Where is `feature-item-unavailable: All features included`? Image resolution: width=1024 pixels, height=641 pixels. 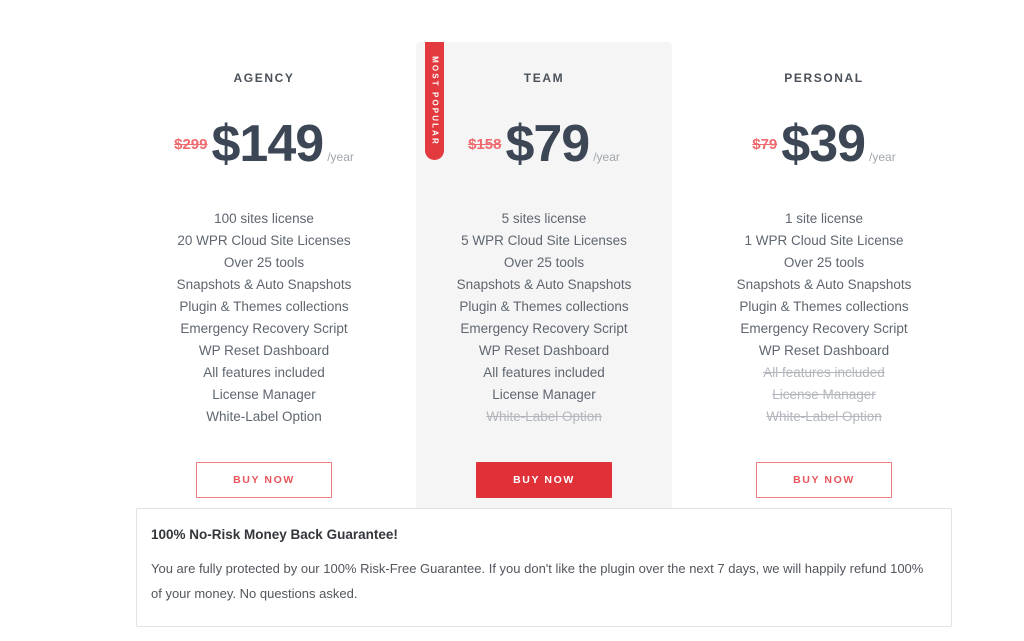
feature-item-unavailable: All features included is located at coordinates (824, 372).